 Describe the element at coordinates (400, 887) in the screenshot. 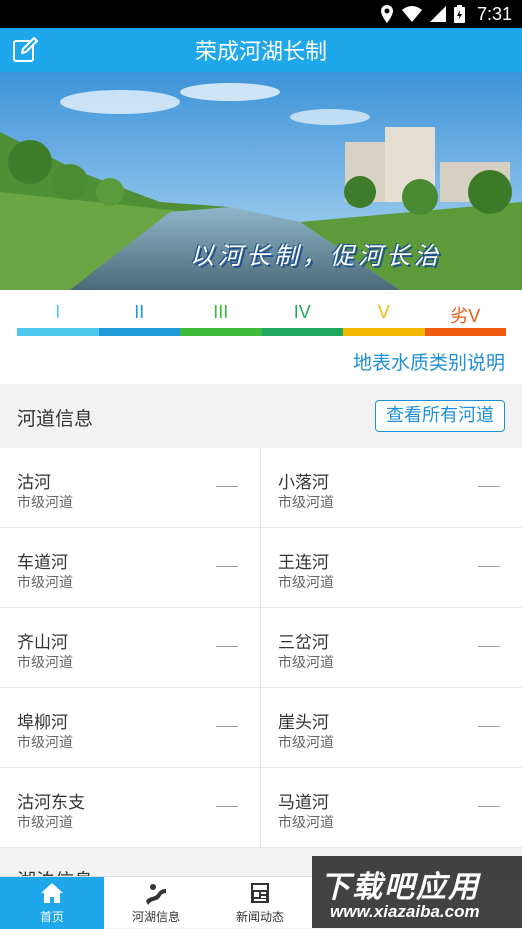

I see `watermark-title: 下载吧应用` at that location.